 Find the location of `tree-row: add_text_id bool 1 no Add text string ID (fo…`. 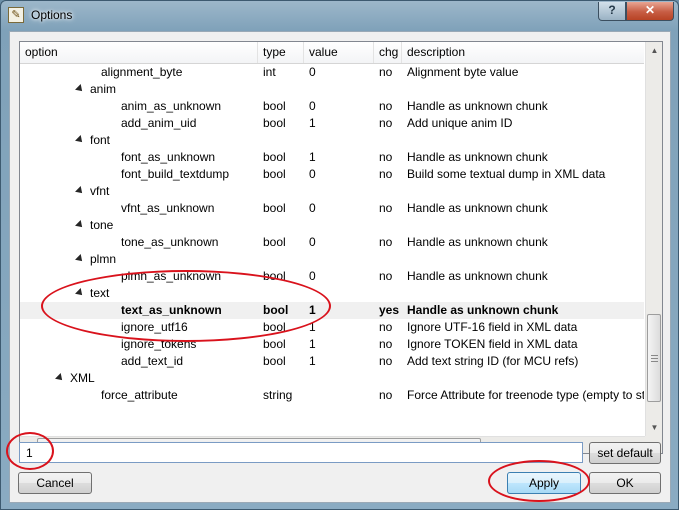

tree-row: add_text_id bool 1 no Add text string ID (fo… is located at coordinates (332, 361).